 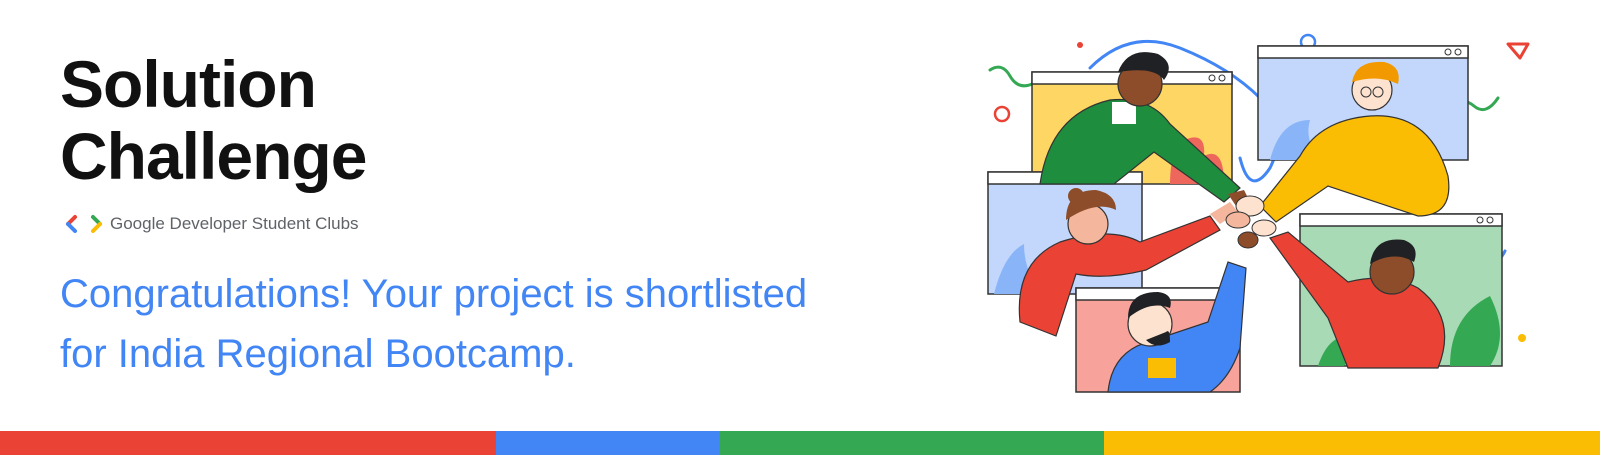 What do you see at coordinates (1352, 443) in the screenshot?
I see `color-bar-yellow` at bounding box center [1352, 443].